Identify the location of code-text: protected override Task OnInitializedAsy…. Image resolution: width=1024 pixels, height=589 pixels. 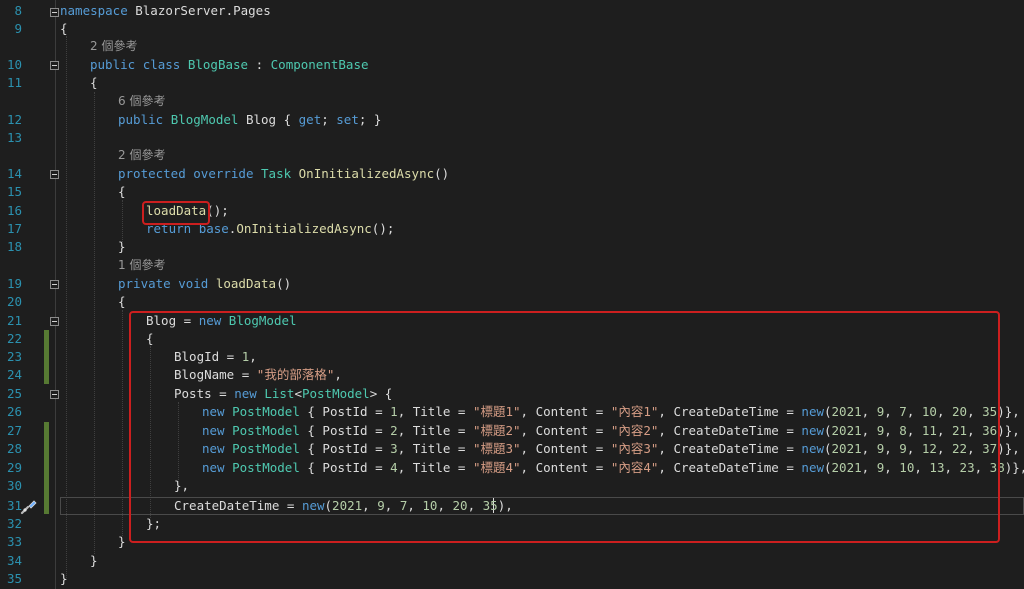
(283, 174).